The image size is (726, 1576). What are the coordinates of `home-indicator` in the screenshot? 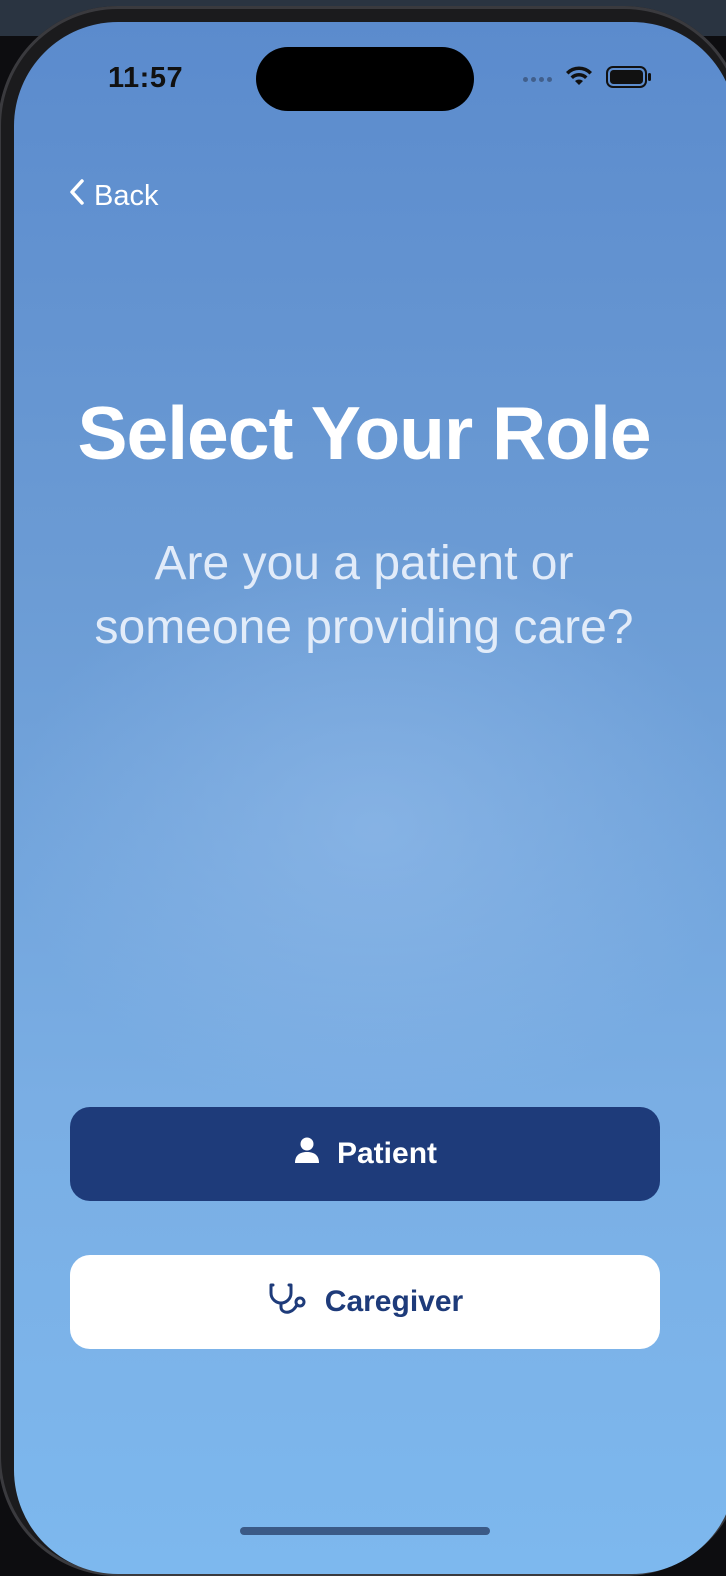 It's located at (365, 1531).